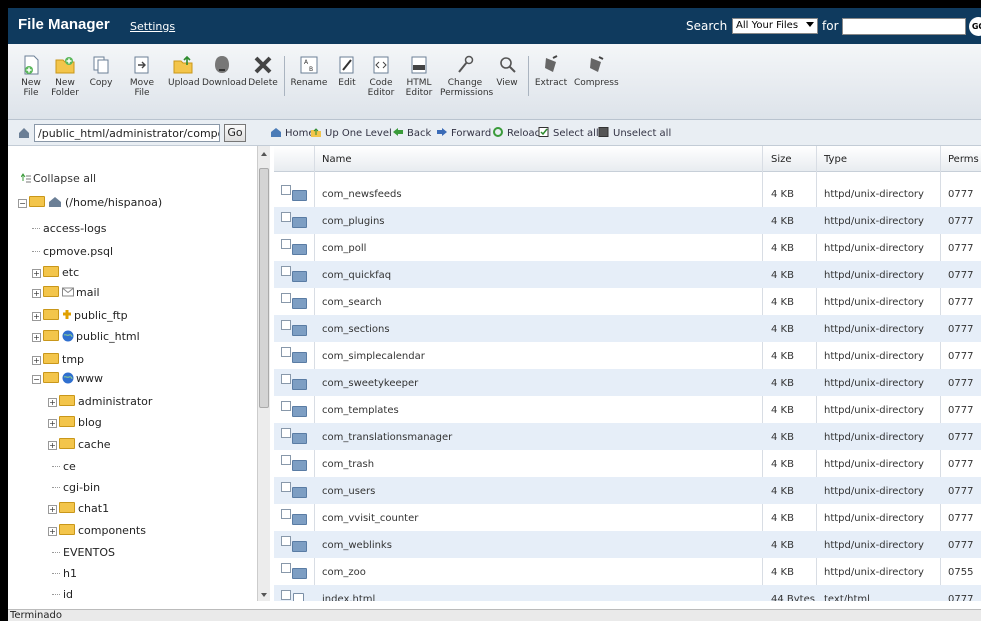 The image size is (981, 621). What do you see at coordinates (627, 274) in the screenshot?
I see `table-row: com_quickfaq 4 KB httpd/unix-directory 0777` at bounding box center [627, 274].